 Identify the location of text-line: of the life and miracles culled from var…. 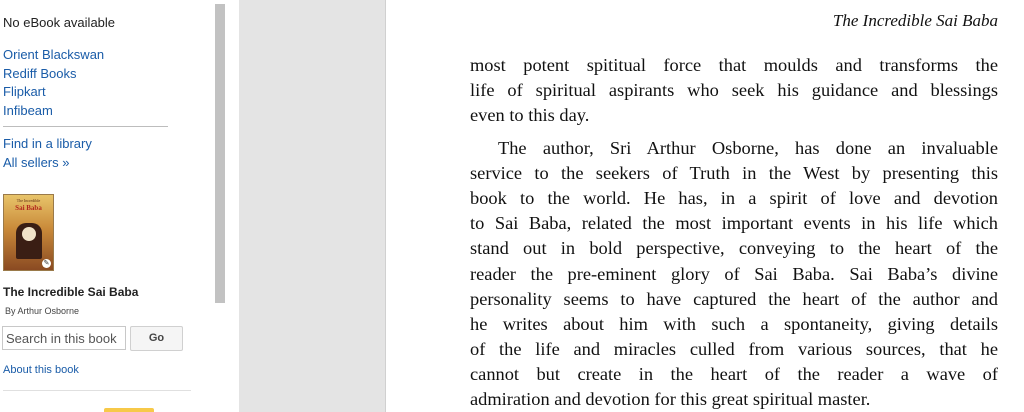
(734, 349).